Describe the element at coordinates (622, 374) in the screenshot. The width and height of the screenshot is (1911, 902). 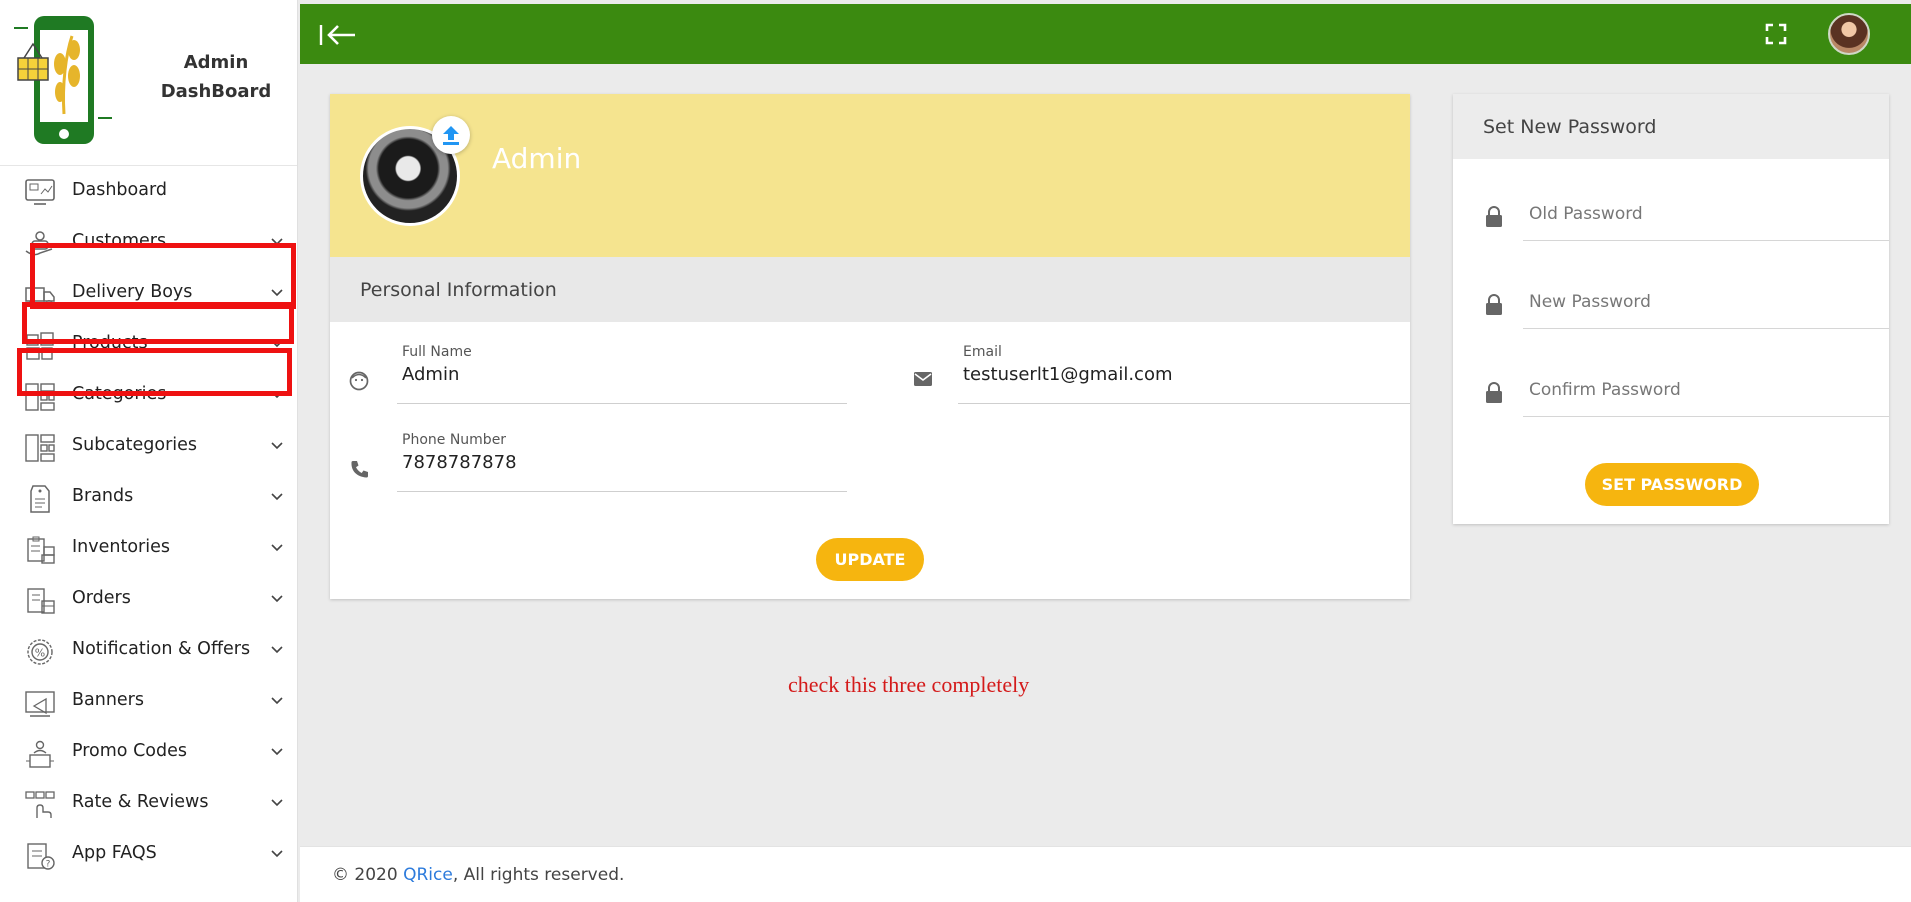
I see `full-name-field: Full Name Admin` at that location.